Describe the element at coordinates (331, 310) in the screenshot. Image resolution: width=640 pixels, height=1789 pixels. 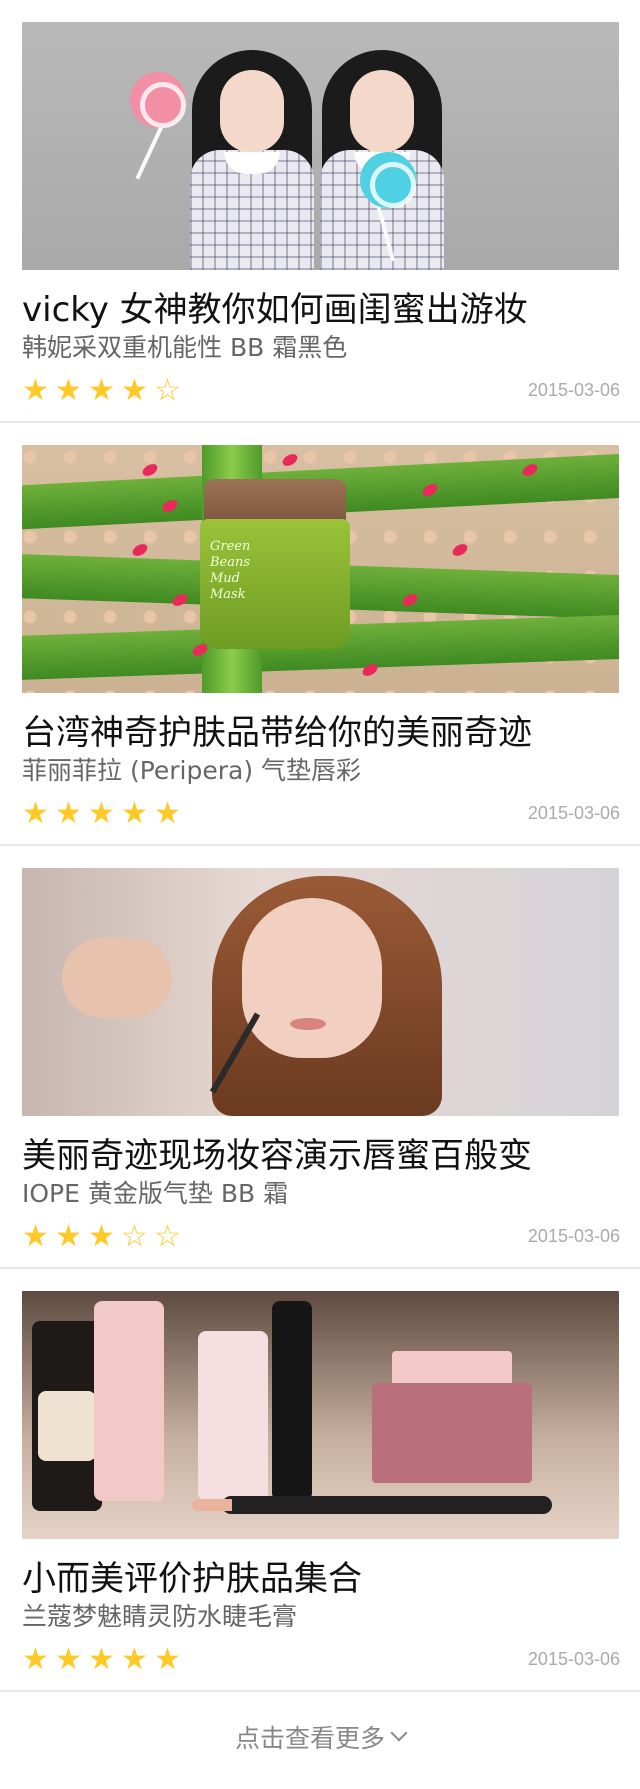
I see `article-title: vicky 女神教你如何画闺蜜出游妆` at that location.